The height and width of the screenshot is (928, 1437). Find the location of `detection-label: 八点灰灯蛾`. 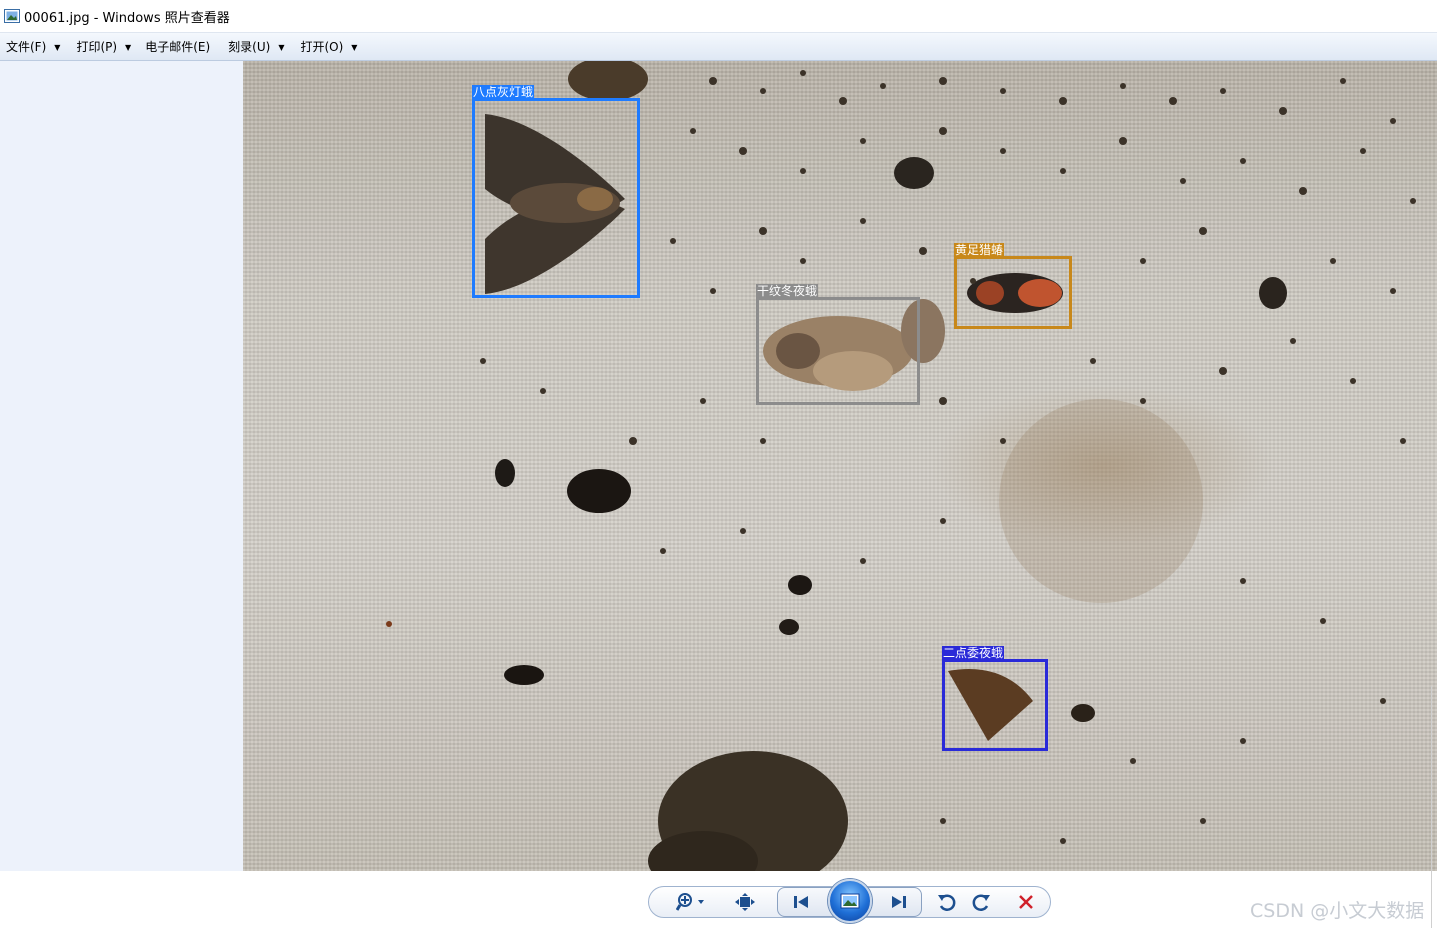

detection-label: 八点灰灯蛾 is located at coordinates (503, 92).